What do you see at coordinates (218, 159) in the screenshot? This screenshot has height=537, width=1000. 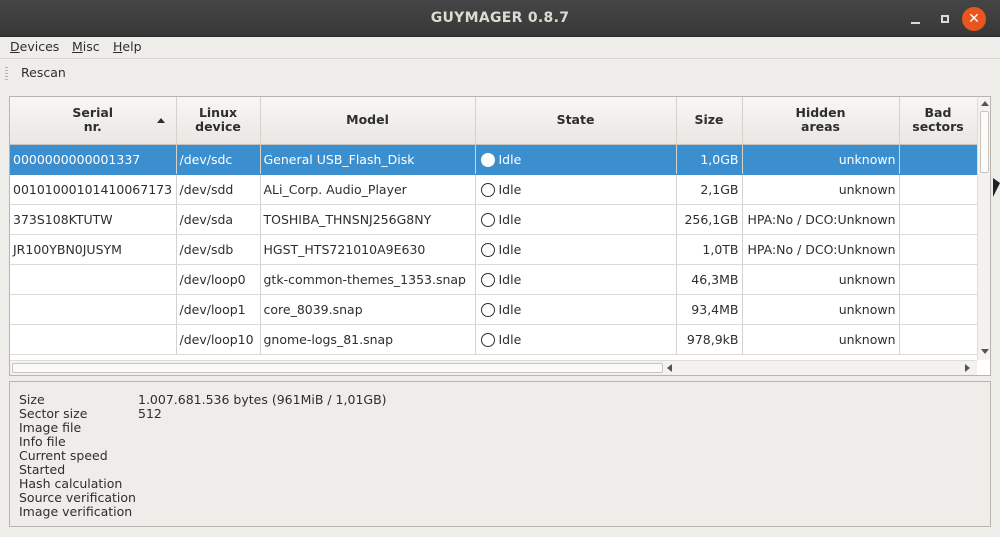 I see `device-cell: /dev/sdc` at bounding box center [218, 159].